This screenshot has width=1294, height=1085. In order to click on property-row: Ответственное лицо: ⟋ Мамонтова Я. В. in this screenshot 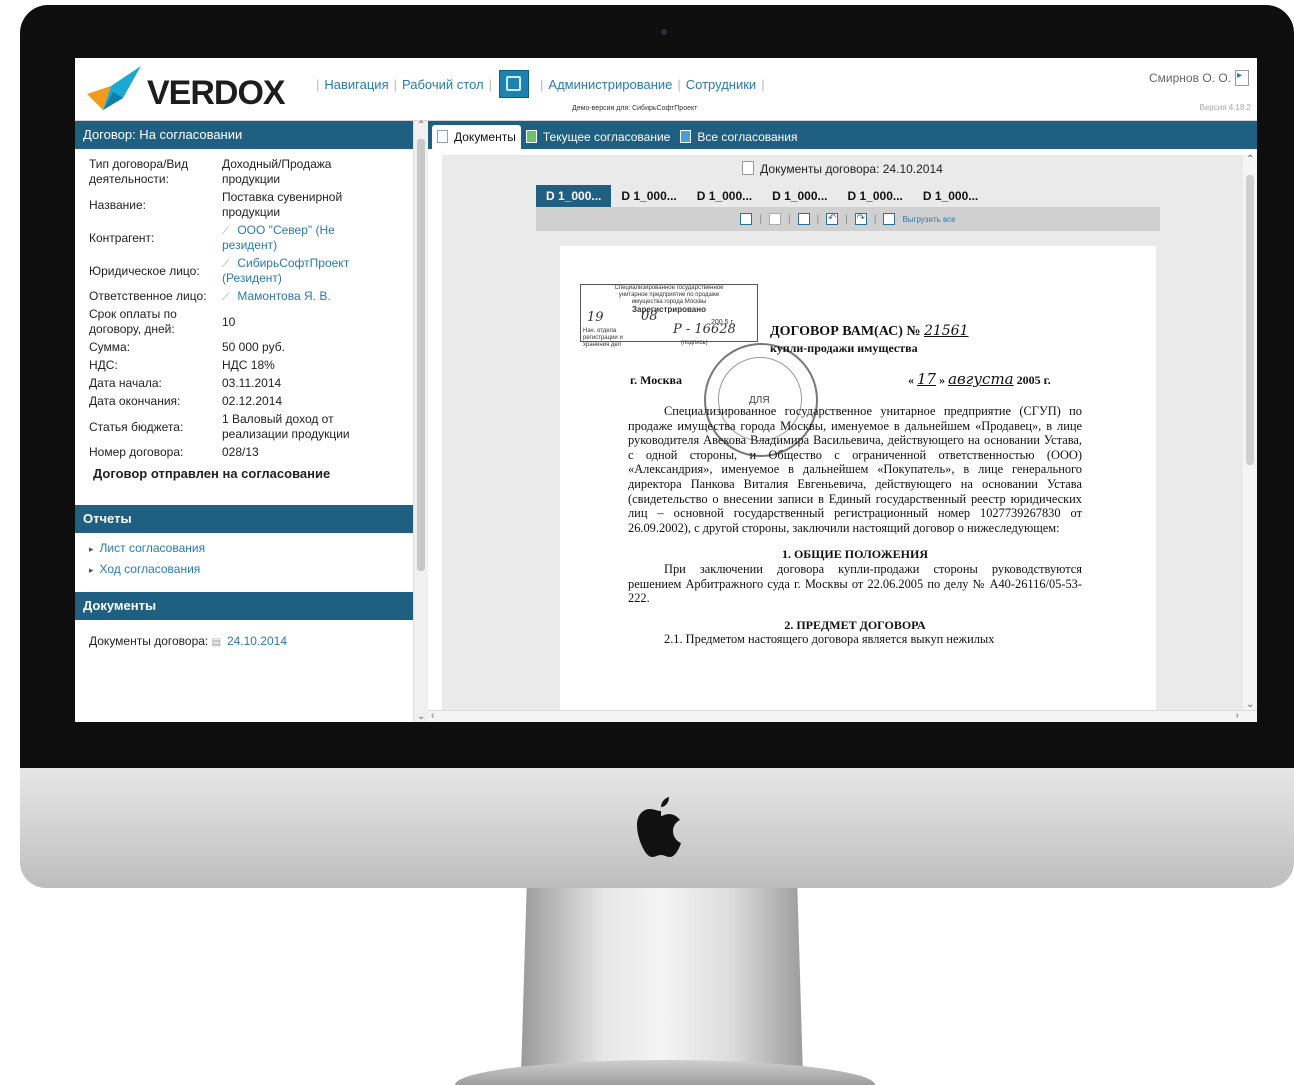, I will do `click(251, 296)`.